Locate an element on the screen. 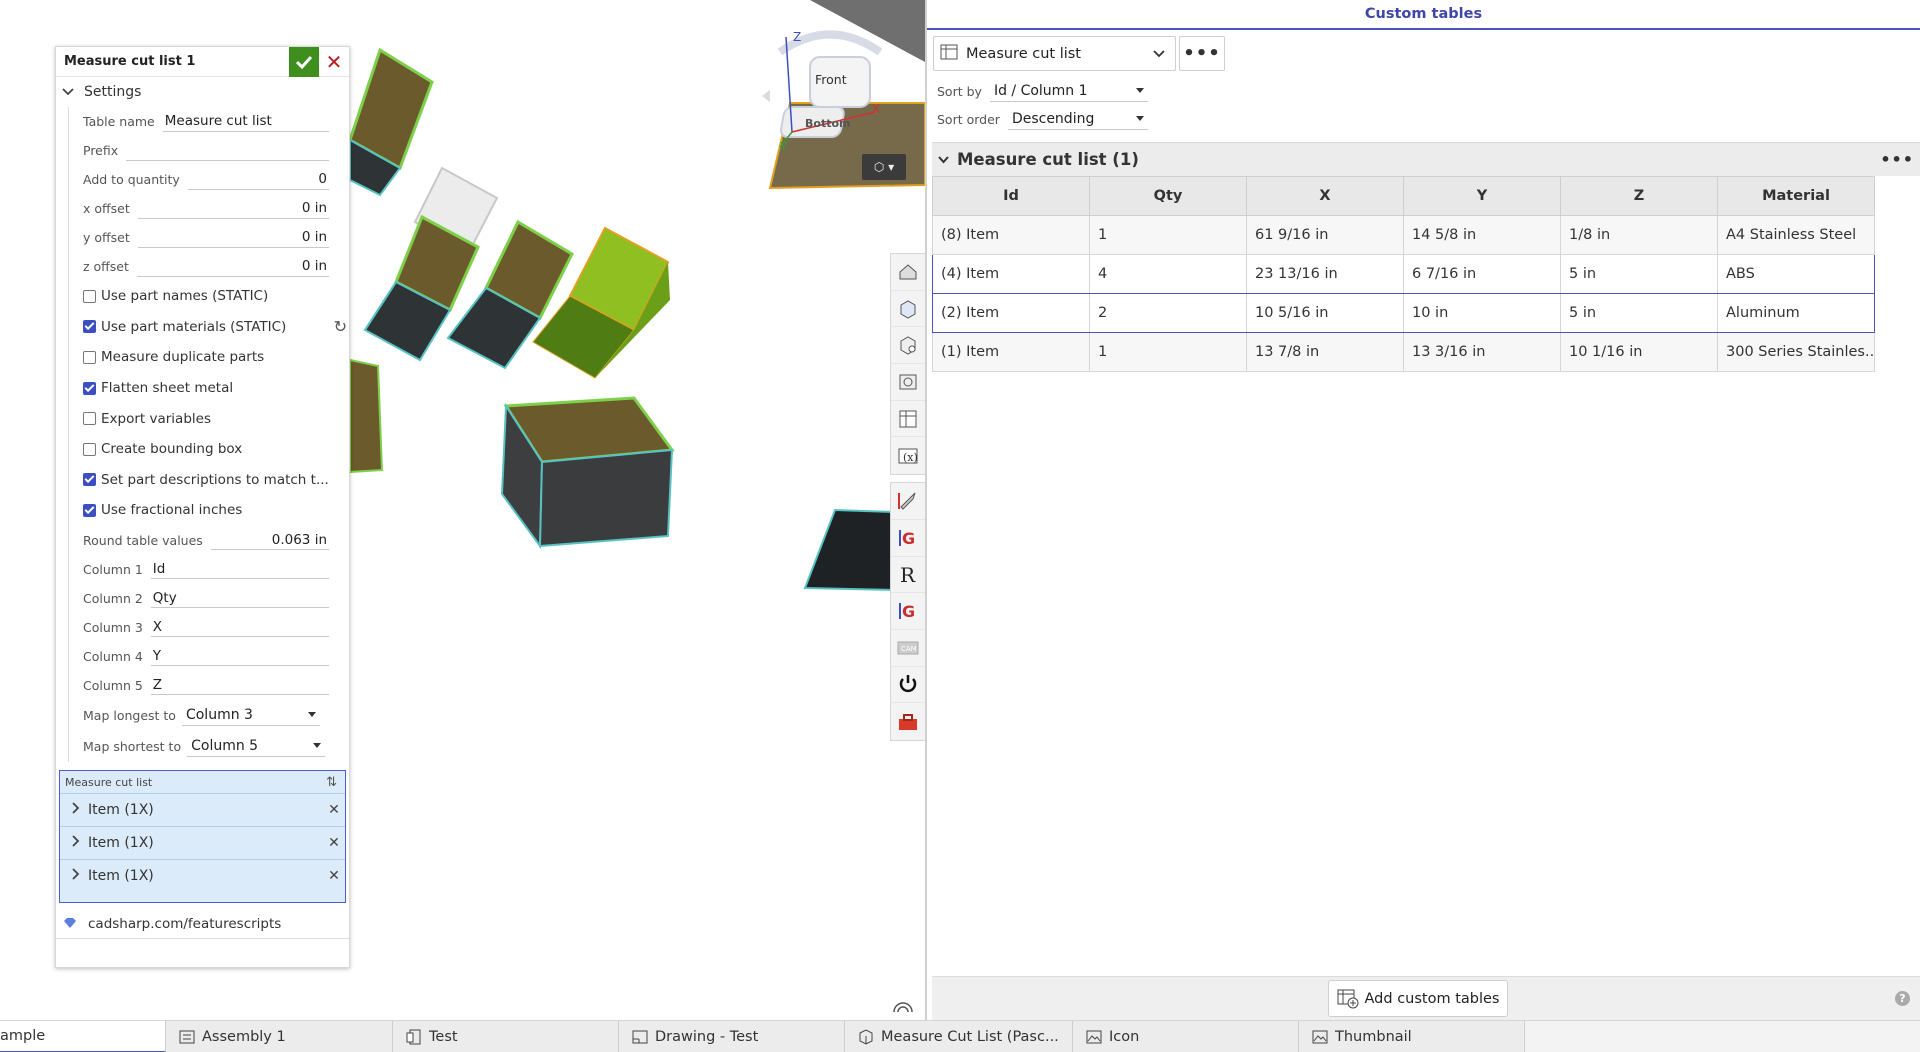  table-cell: (2) Item is located at coordinates (1011, 313).